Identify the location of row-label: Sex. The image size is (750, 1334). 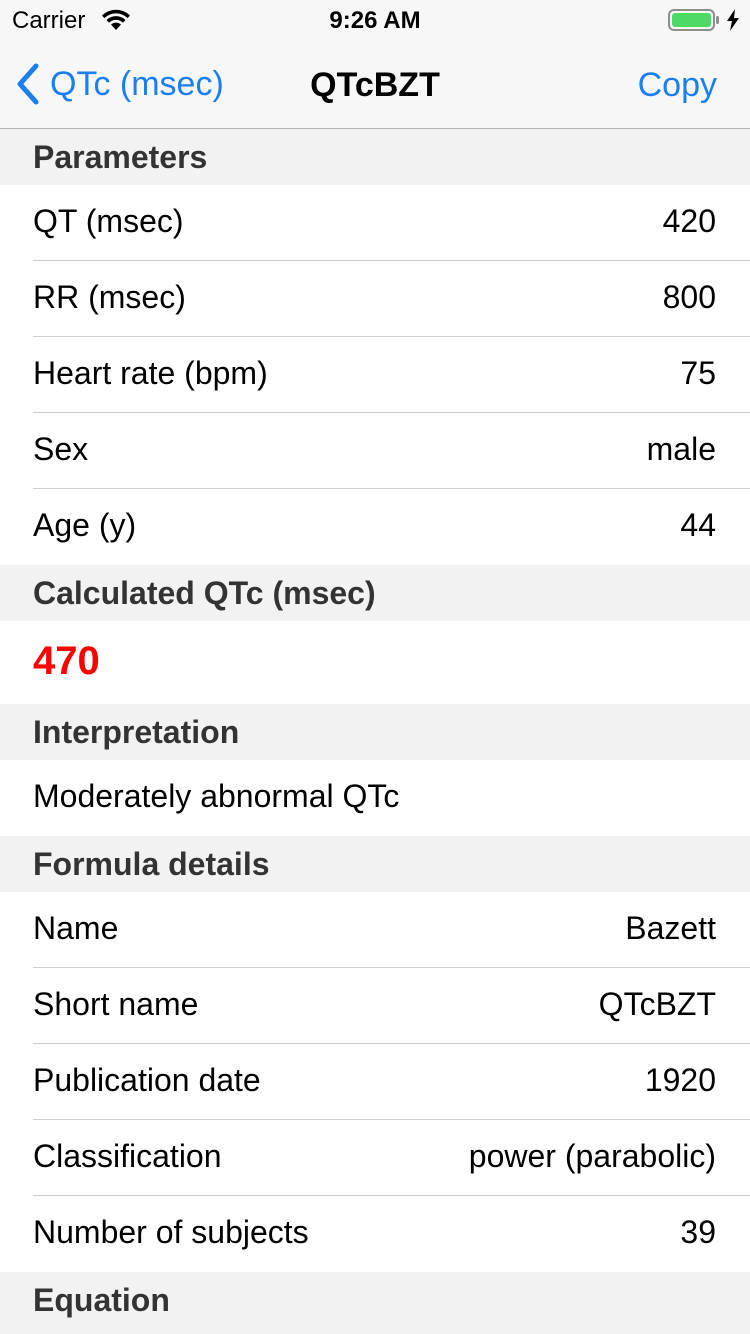
(61, 449).